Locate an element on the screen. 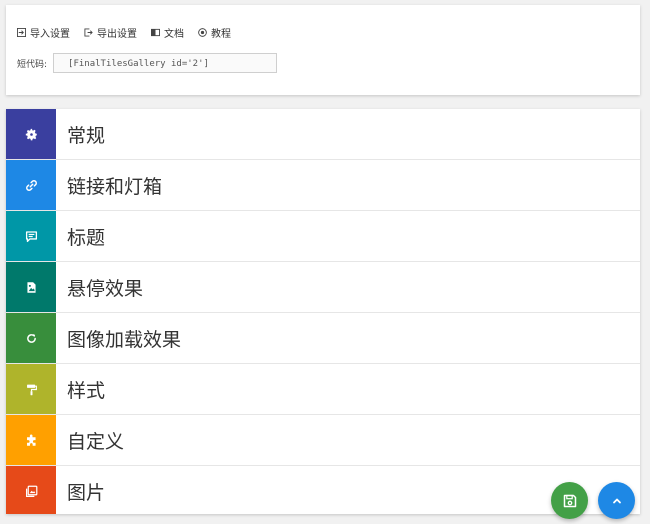 The width and height of the screenshot is (650, 524). menu-item-label: 链接和灯箱 is located at coordinates (115, 186).